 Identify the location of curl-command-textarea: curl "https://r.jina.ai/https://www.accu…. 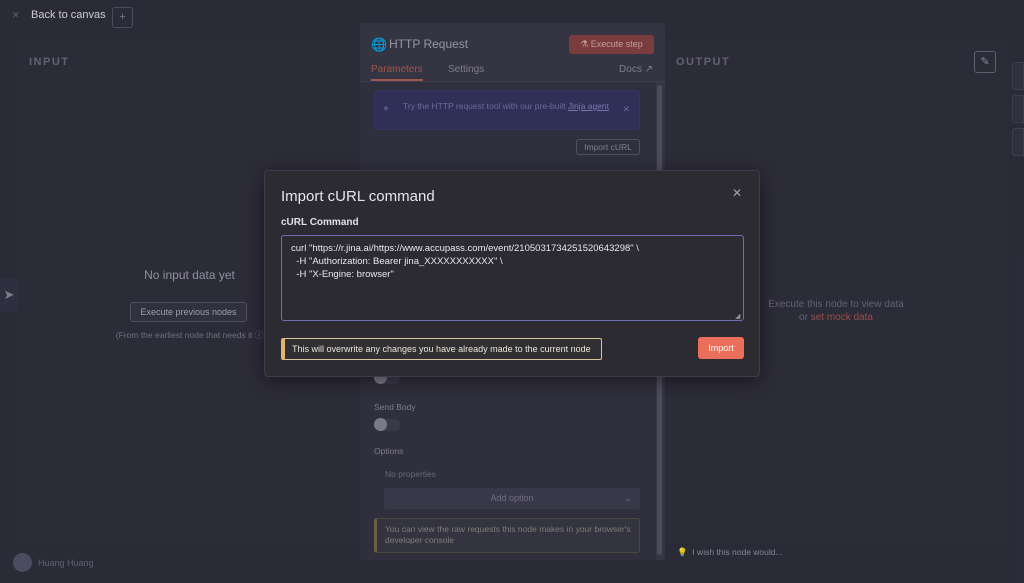
(512, 278).